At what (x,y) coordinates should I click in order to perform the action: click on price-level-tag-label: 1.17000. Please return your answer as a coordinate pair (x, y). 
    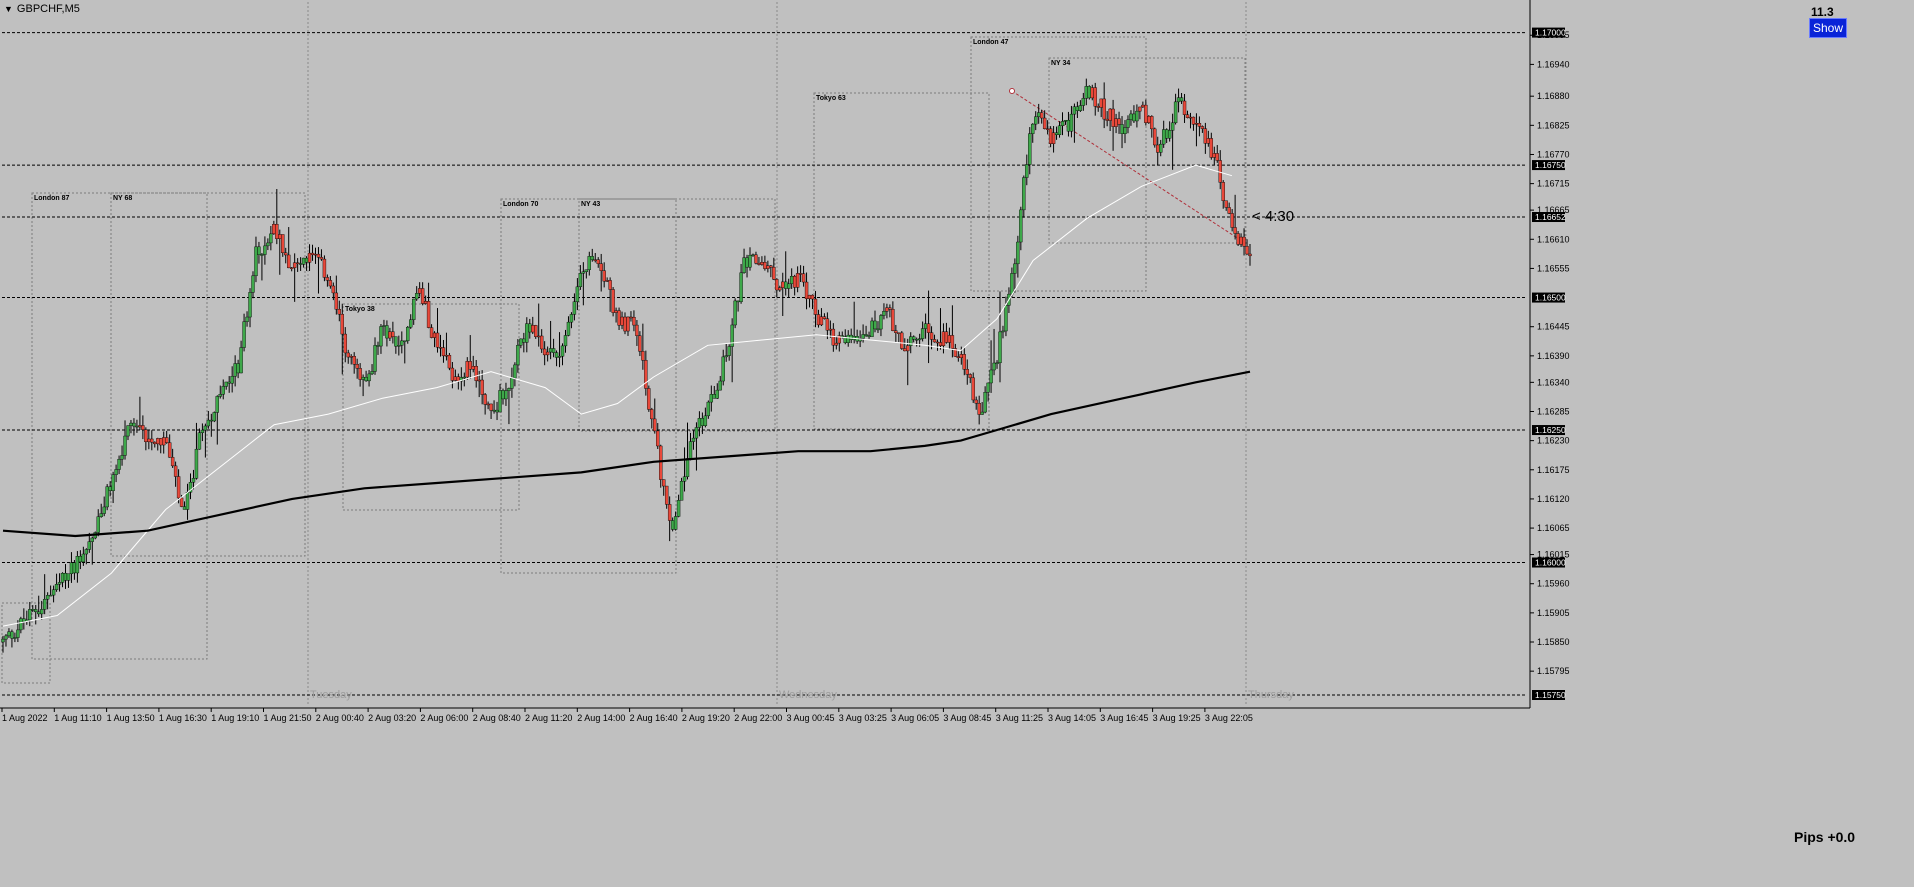
    Looking at the image, I should click on (1550, 33).